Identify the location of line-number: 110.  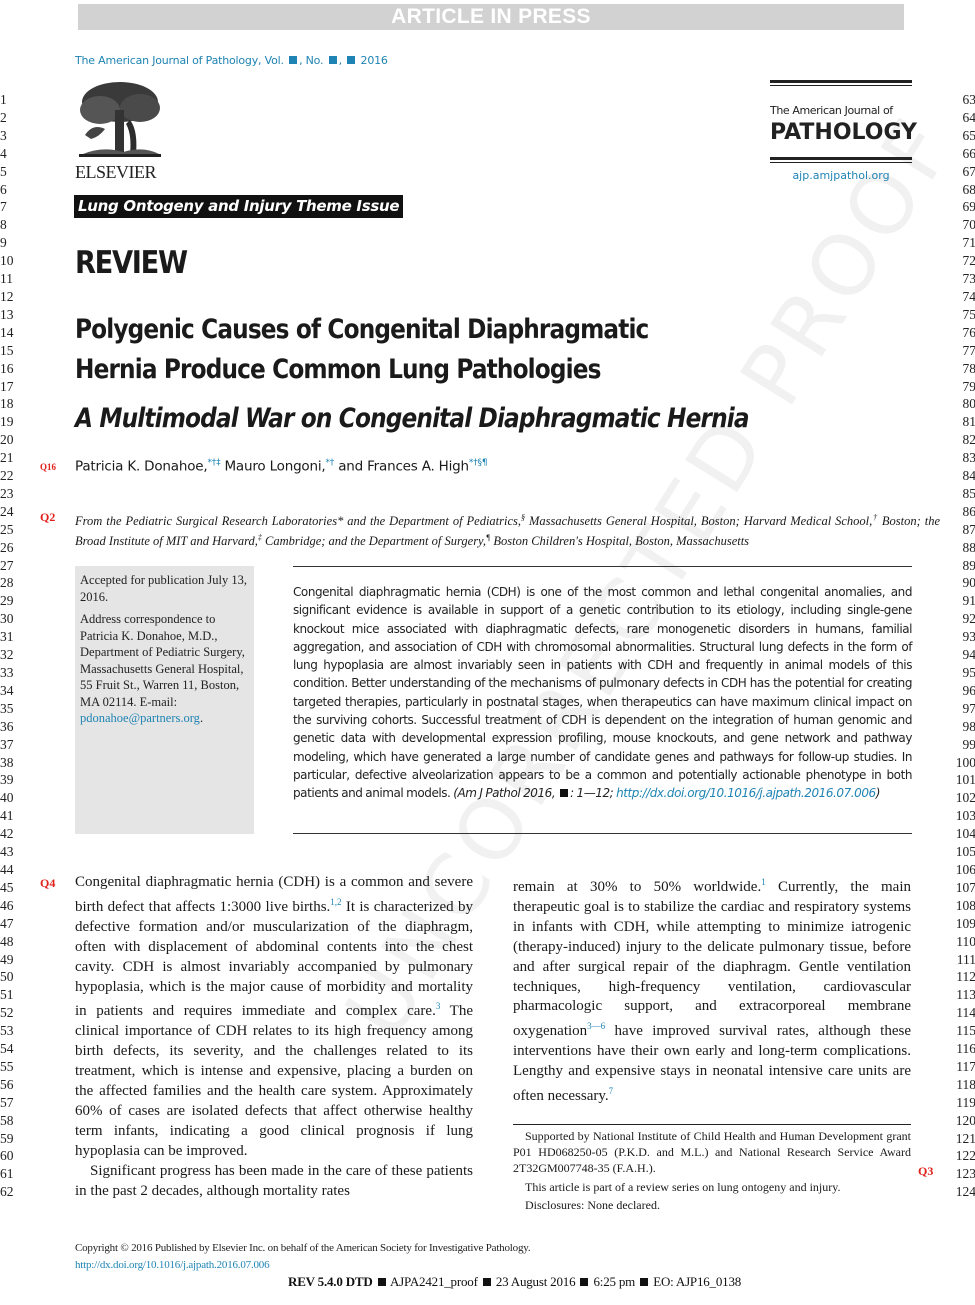
(965, 941).